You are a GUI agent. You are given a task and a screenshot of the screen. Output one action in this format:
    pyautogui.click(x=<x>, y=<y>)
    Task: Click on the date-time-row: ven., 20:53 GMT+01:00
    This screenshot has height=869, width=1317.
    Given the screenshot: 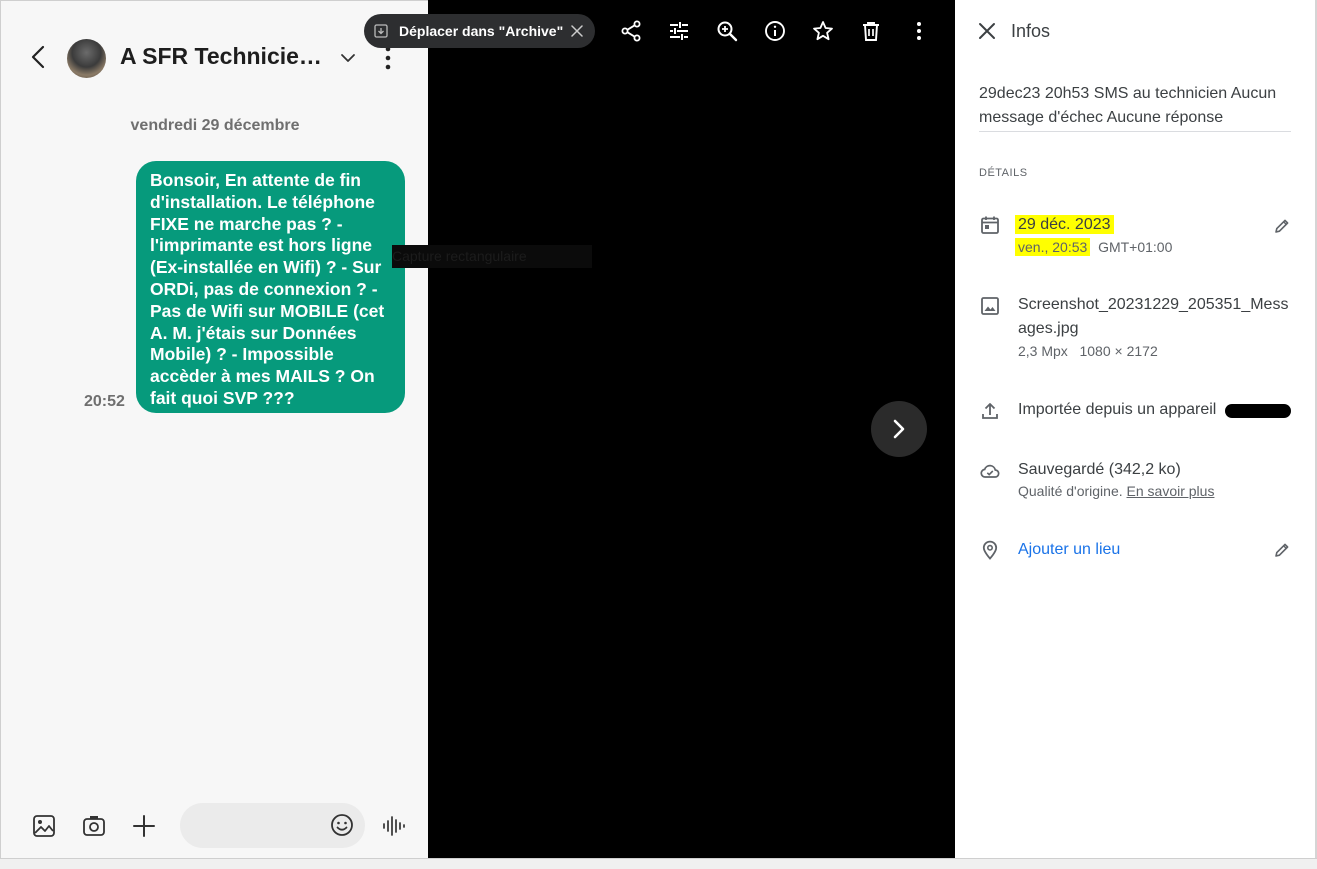 What is the action you would take?
    pyautogui.click(x=1094, y=247)
    